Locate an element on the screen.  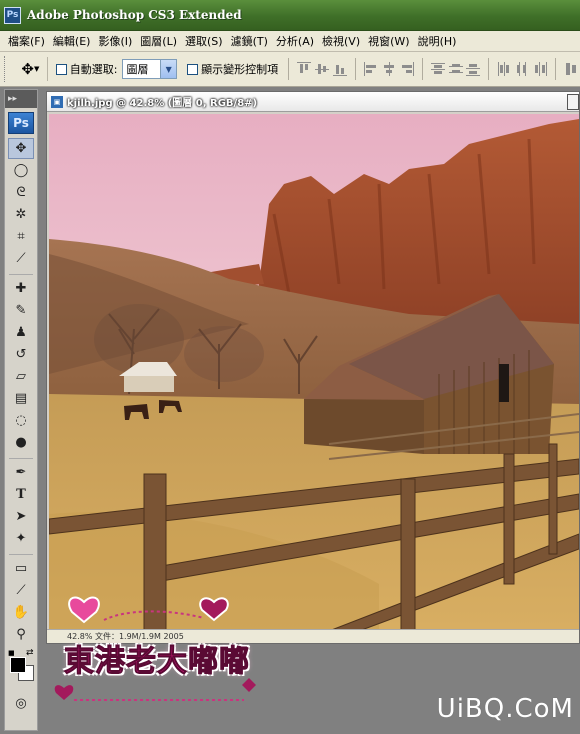
watermark-text: 東港老大嘟嘟 is located at coordinates (157, 662).